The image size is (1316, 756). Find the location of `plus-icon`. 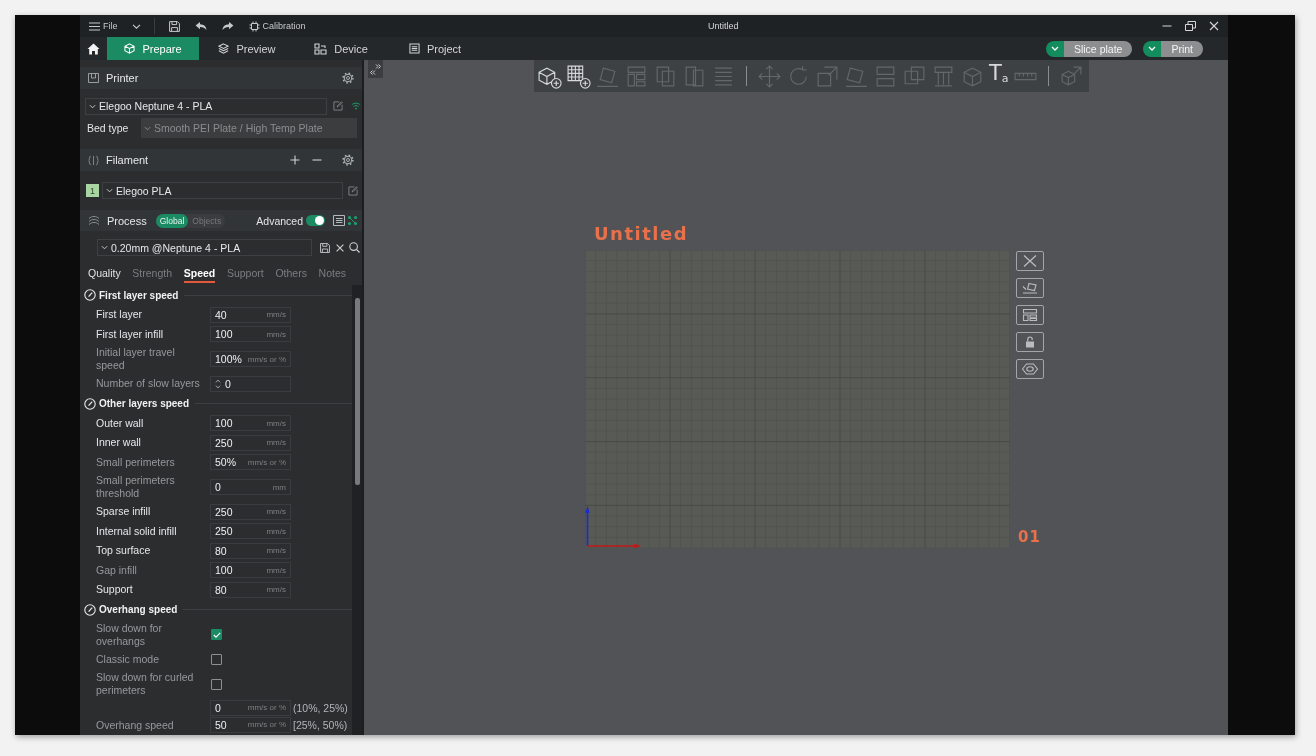

plus-icon is located at coordinates (295, 160).